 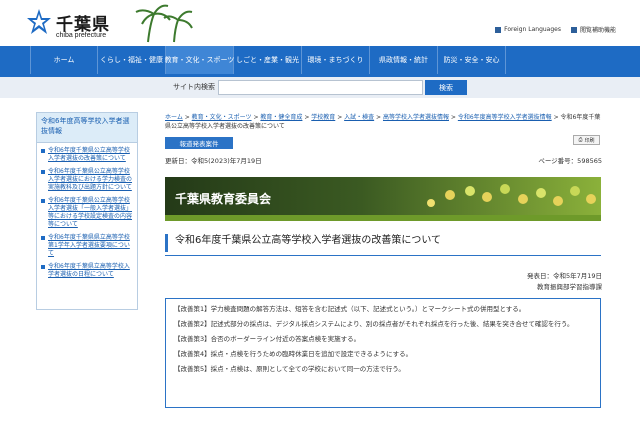 I want to click on measure-item: 【改善策5】採点・点検は、原則として全ての学校において同一の方法で行う。, so click(x=289, y=369).